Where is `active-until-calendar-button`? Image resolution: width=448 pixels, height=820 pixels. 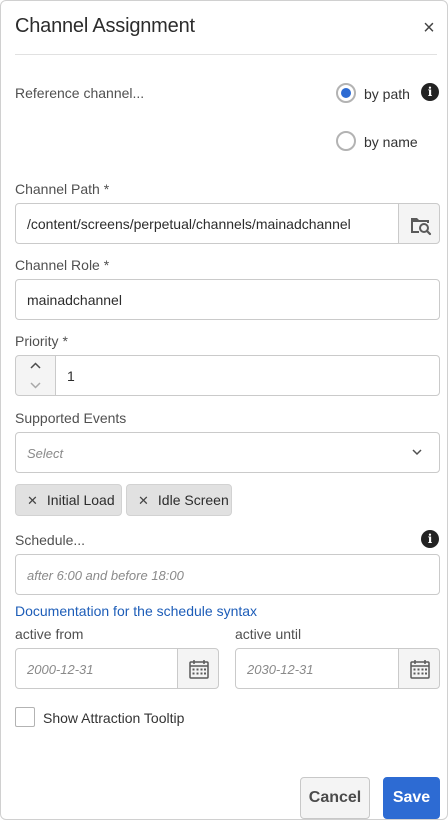 active-until-calendar-button is located at coordinates (419, 668).